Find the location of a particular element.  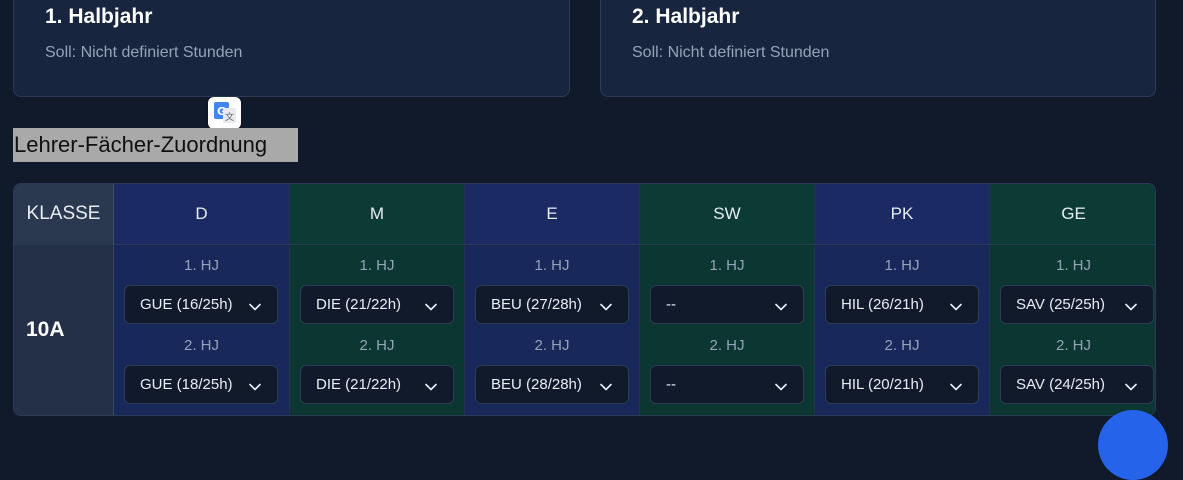

teacher-select-sw-hj2: -- is located at coordinates (727, 384).